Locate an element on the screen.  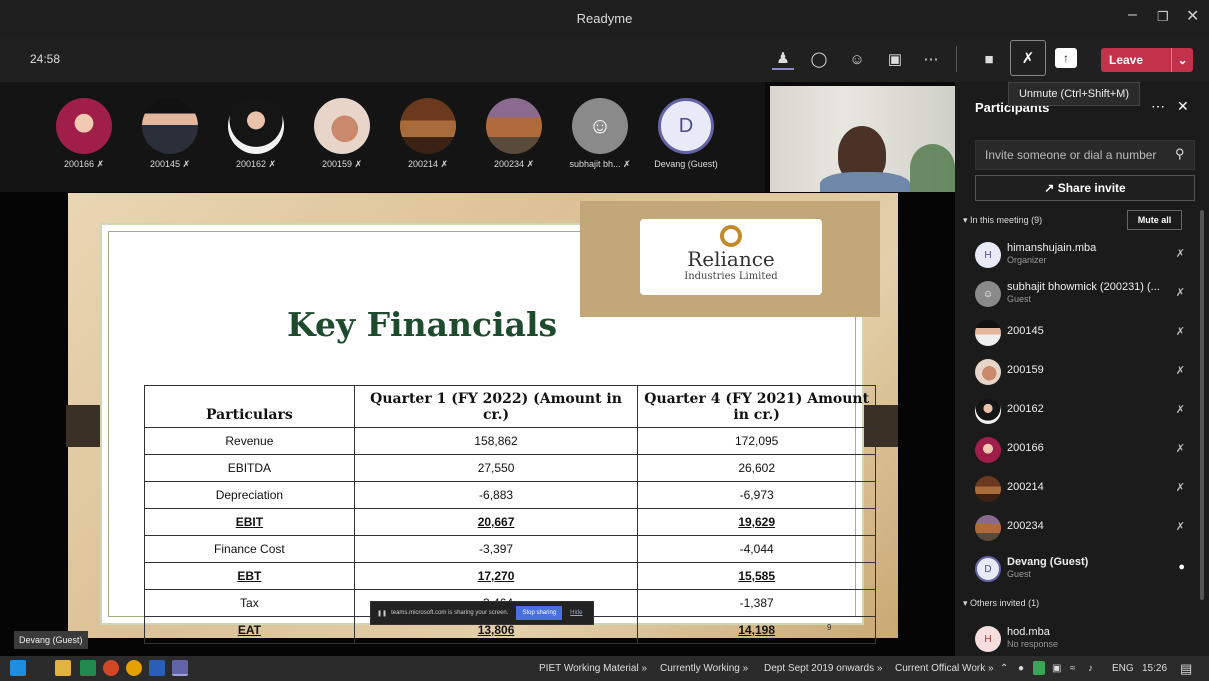
participant-row: 200166 ✗ is located at coordinates (1080, 449).